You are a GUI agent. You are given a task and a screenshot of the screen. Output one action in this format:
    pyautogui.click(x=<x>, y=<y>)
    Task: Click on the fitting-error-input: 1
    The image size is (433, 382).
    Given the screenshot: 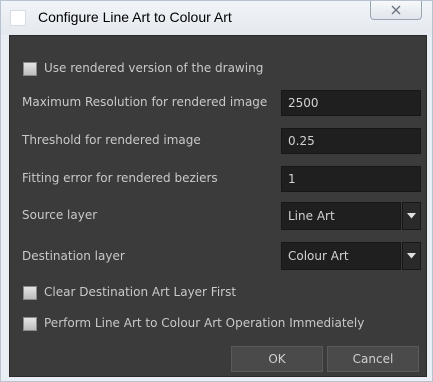 What is the action you would take?
    pyautogui.click(x=351, y=179)
    